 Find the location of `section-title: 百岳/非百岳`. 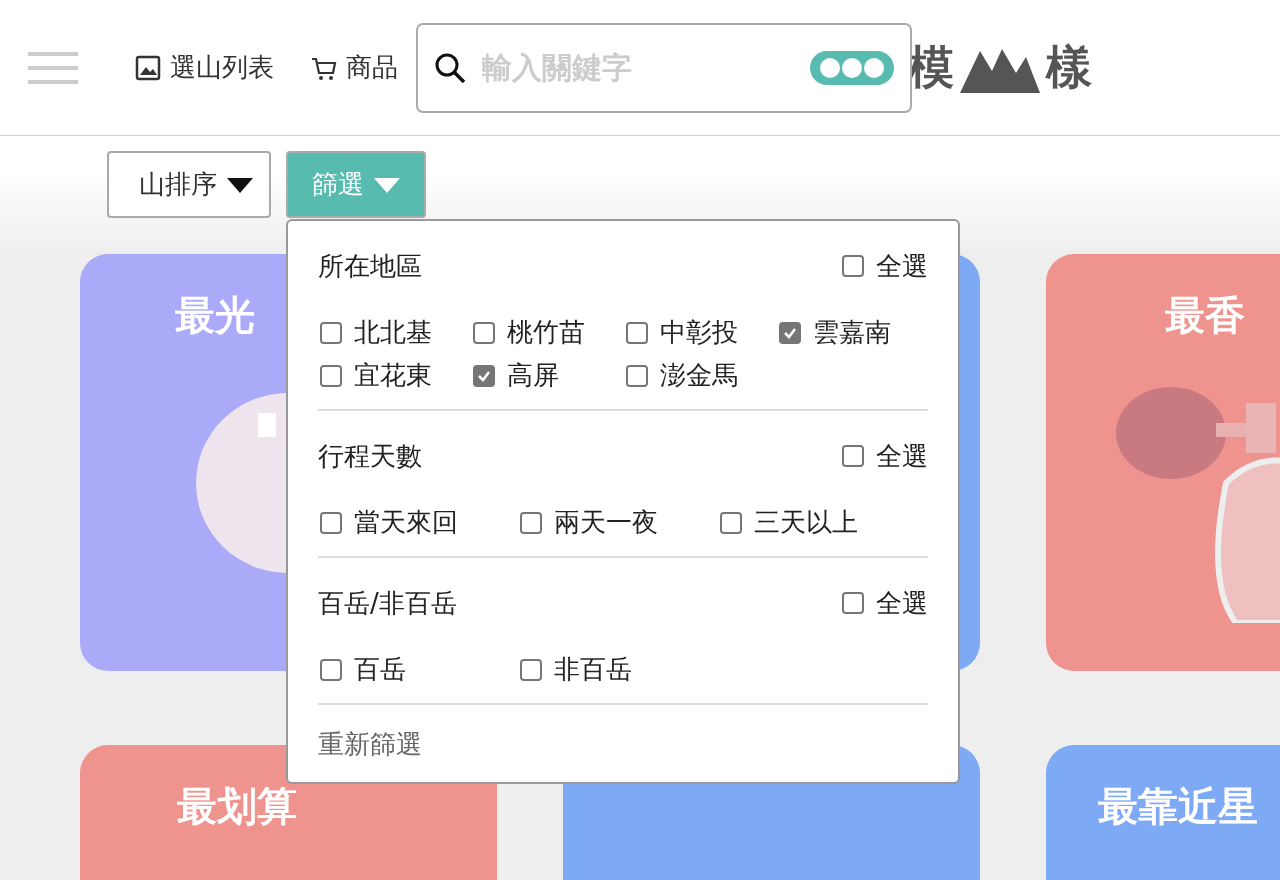

section-title: 百岳/非百岳 is located at coordinates (387, 603).